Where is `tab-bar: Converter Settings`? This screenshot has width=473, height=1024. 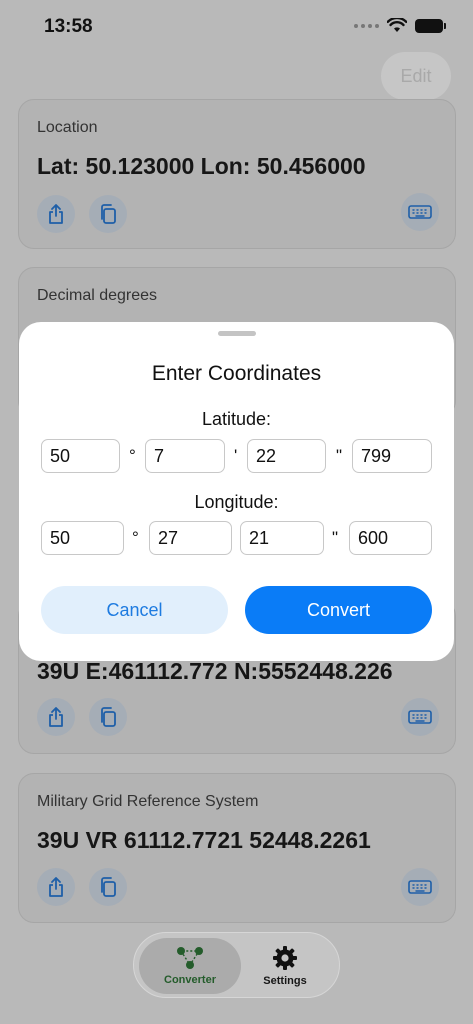 tab-bar: Converter Settings is located at coordinates (236, 965).